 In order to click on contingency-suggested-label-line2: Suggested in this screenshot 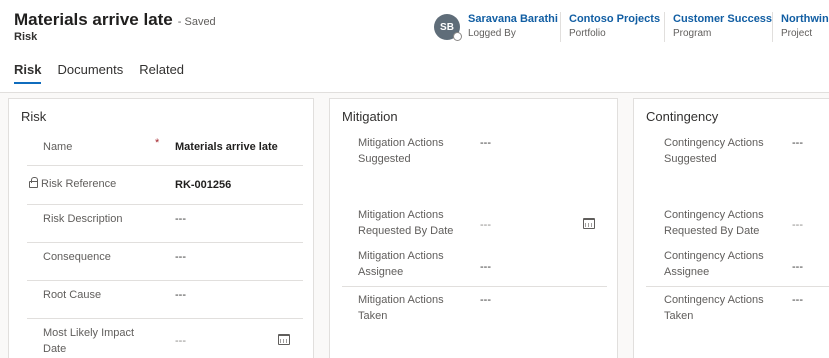, I will do `click(690, 159)`.